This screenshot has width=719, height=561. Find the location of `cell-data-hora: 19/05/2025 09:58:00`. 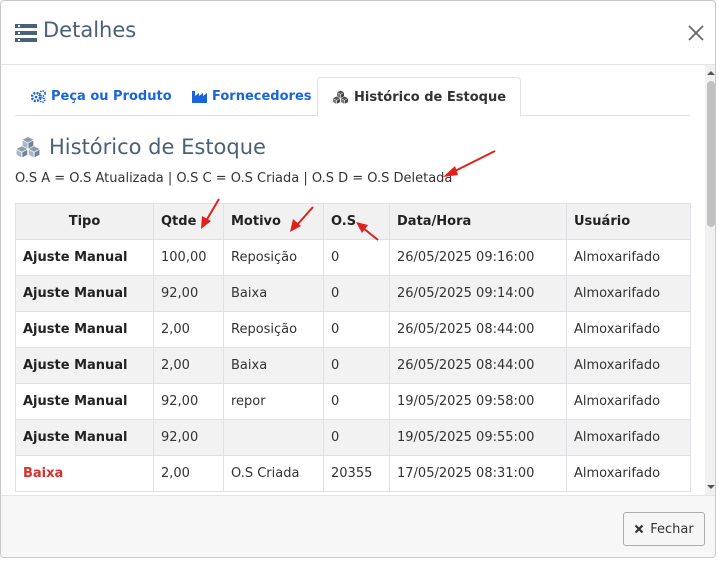

cell-data-hora: 19/05/2025 09:58:00 is located at coordinates (478, 401).